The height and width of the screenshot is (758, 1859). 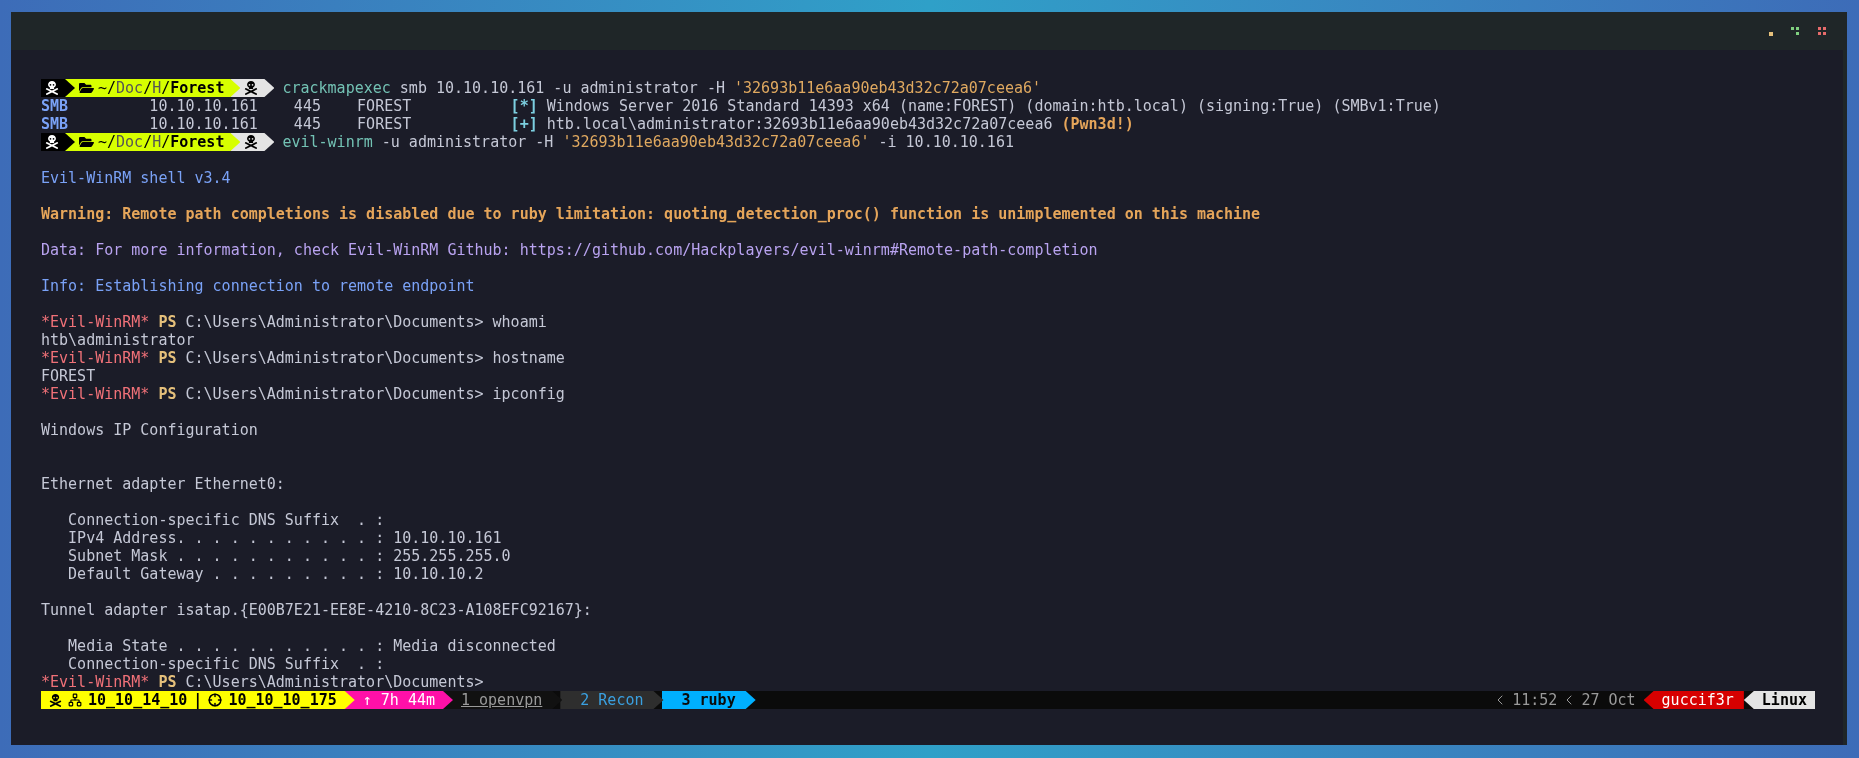 What do you see at coordinates (569, 250) in the screenshot?
I see `terminal-line: Data: For more information, check Evil-WinRM Github: https://github.com/Hackplayers/evil-winrm#Remote-path-completion` at bounding box center [569, 250].